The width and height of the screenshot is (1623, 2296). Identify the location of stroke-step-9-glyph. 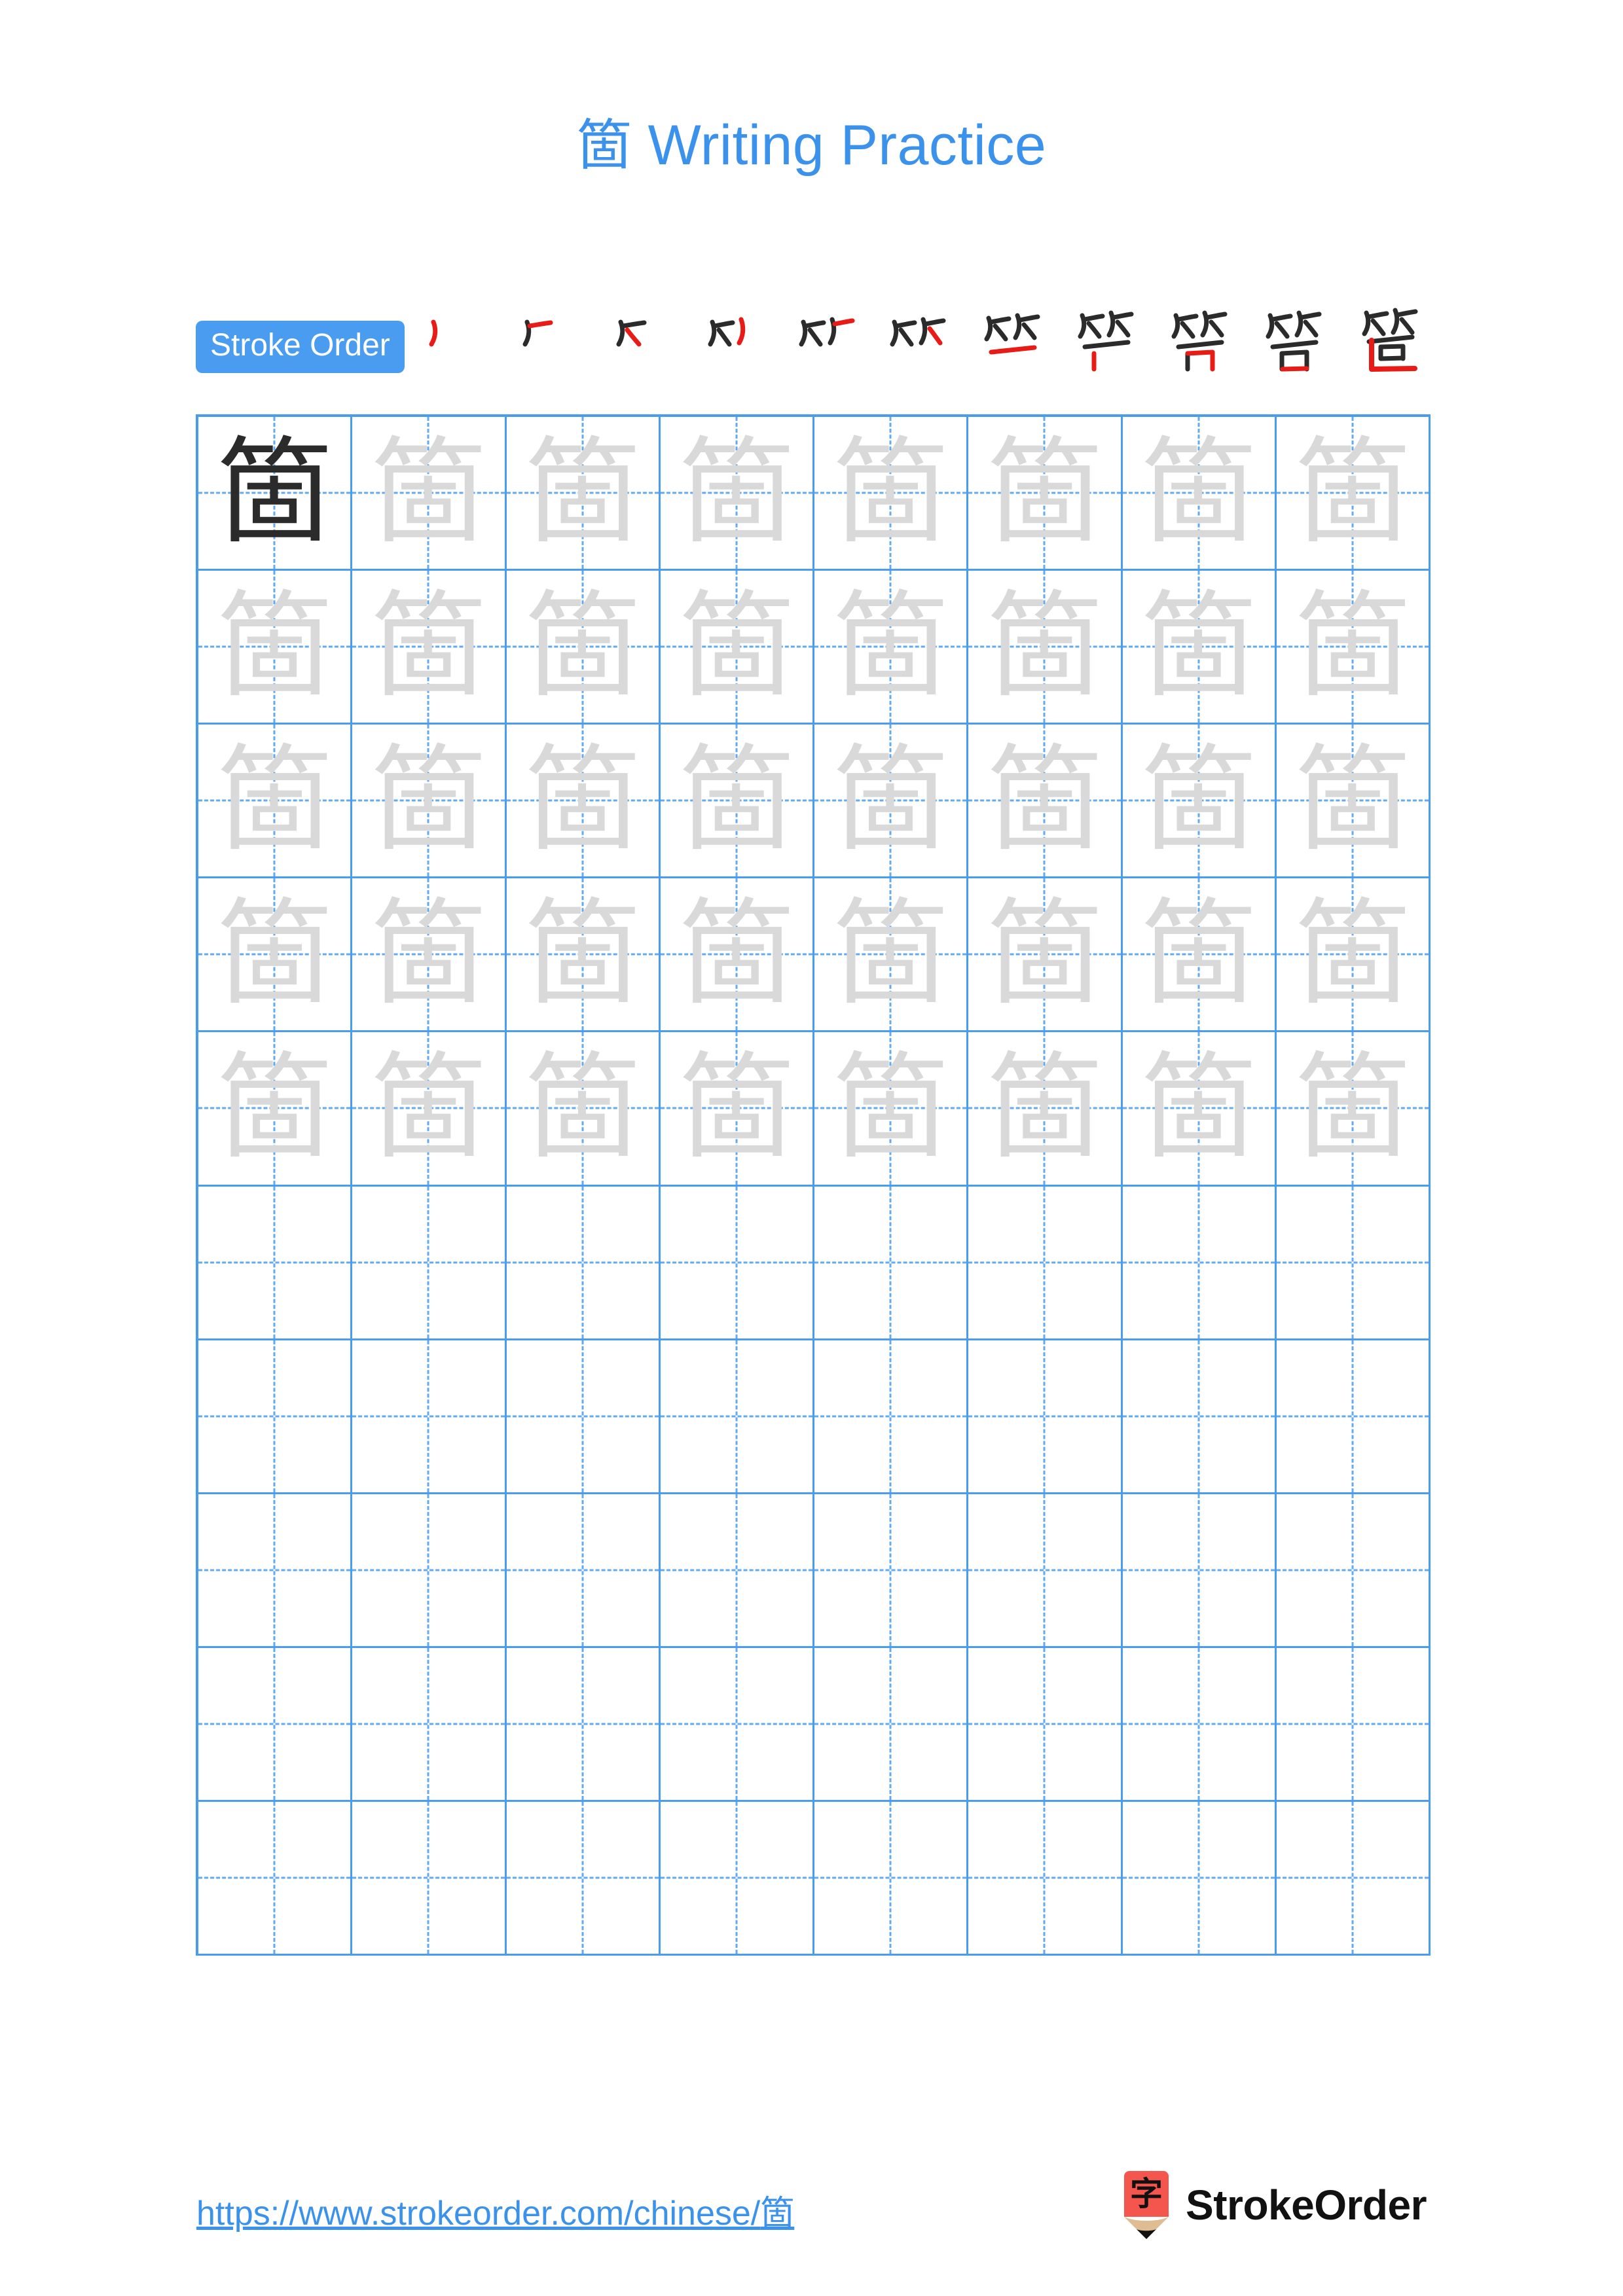
(1199, 341).